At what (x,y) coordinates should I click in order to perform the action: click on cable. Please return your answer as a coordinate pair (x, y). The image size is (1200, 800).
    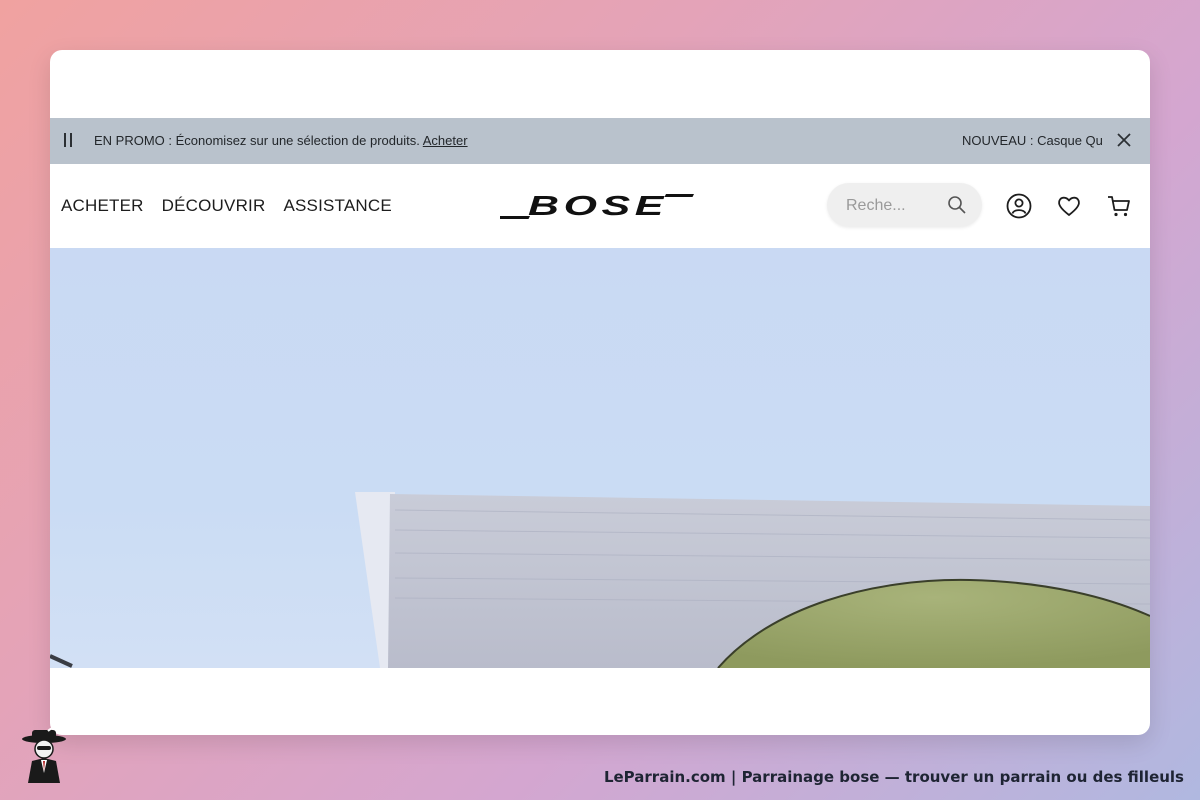
    Looking at the image, I should click on (61, 661).